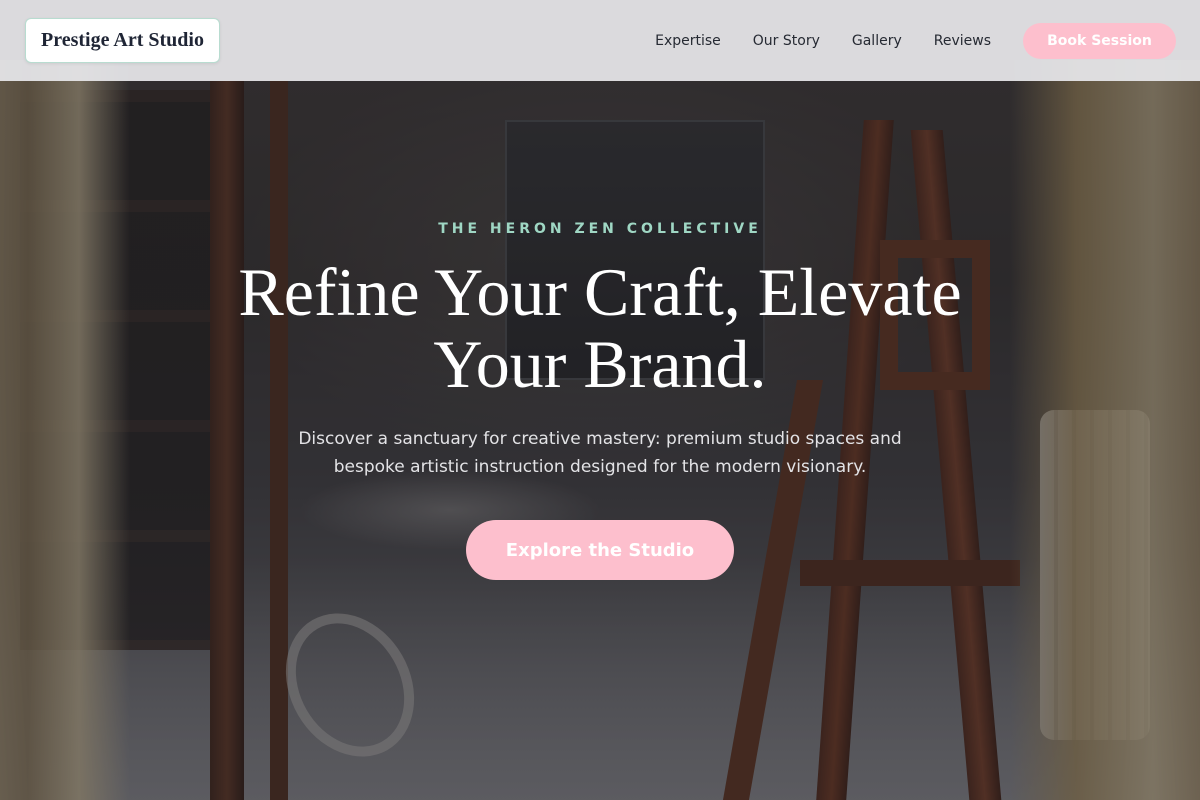  Describe the element at coordinates (600, 229) in the screenshot. I see `hero-eyebrow: THE HERON ZEN COLLECTIVE` at that location.